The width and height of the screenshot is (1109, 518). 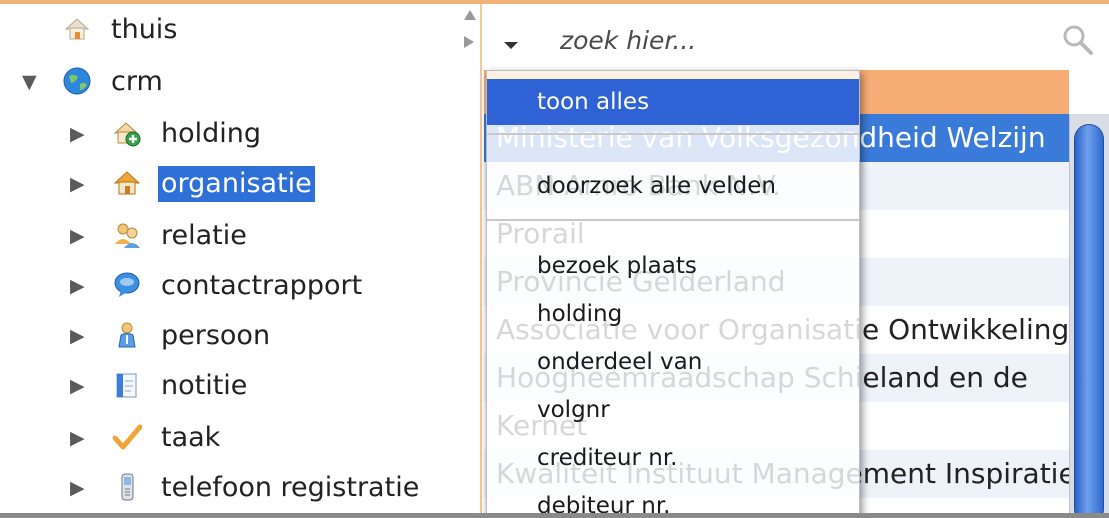 What do you see at coordinates (191, 437) in the screenshot?
I see `tree-item-label: taak` at bounding box center [191, 437].